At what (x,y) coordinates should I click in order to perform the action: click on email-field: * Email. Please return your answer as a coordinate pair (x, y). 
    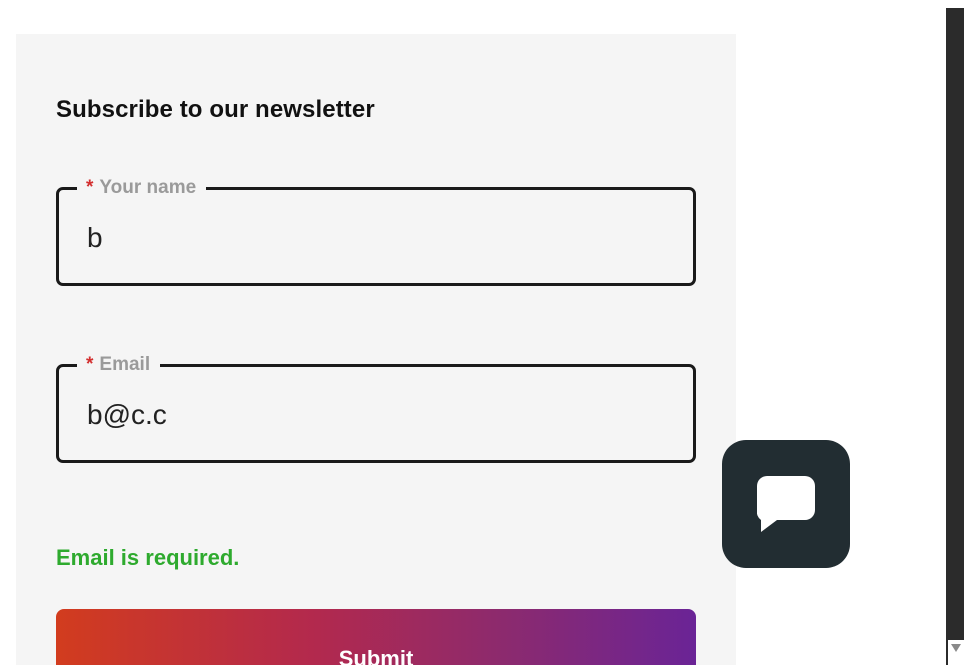
    Looking at the image, I should click on (376, 407).